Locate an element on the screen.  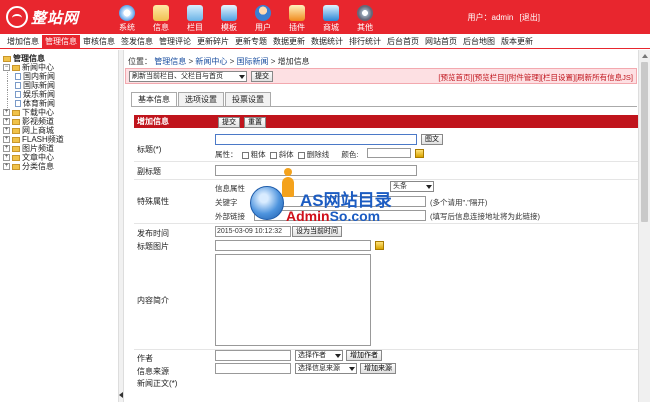
tree-root: 管理信息 is located at coordinates (60, 58).